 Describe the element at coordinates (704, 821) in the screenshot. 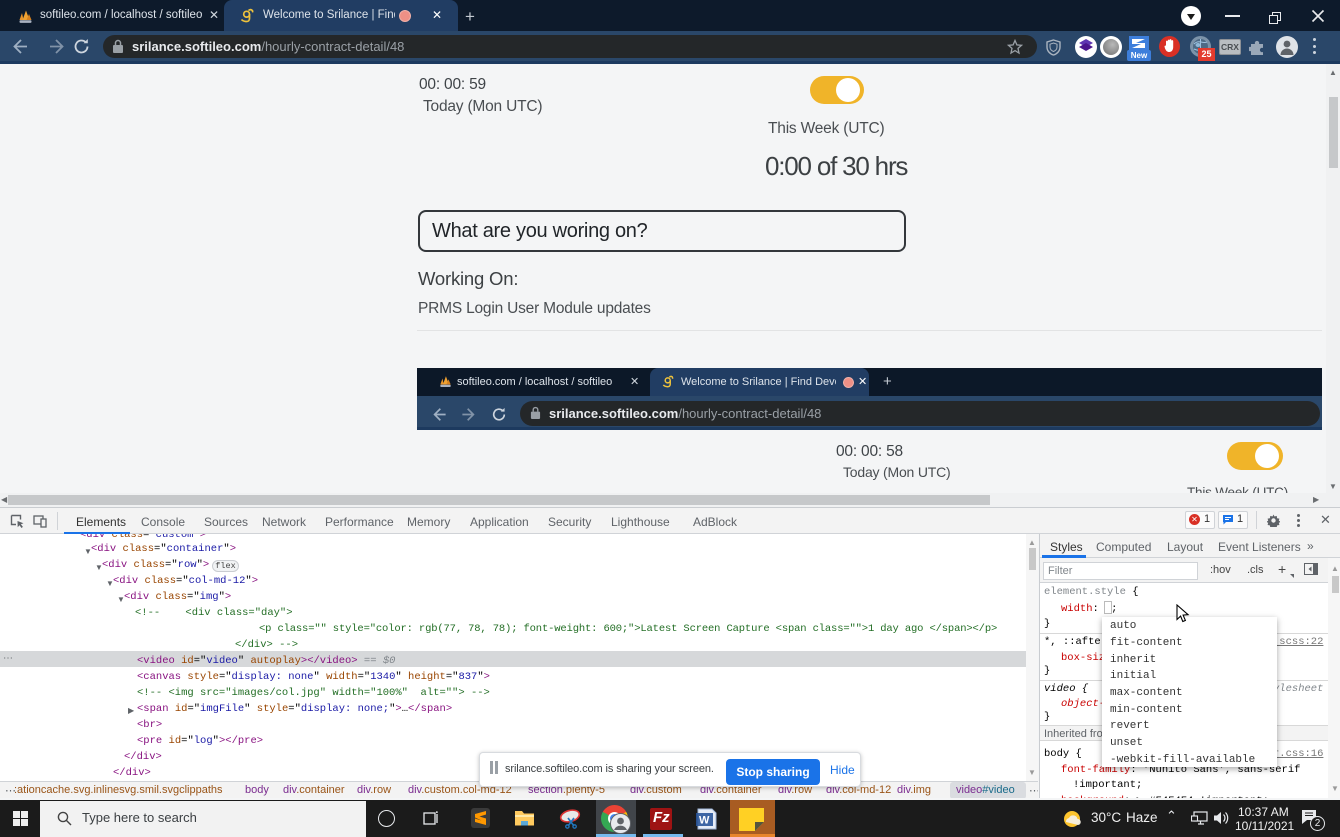

I see `svg-text: W` at that location.